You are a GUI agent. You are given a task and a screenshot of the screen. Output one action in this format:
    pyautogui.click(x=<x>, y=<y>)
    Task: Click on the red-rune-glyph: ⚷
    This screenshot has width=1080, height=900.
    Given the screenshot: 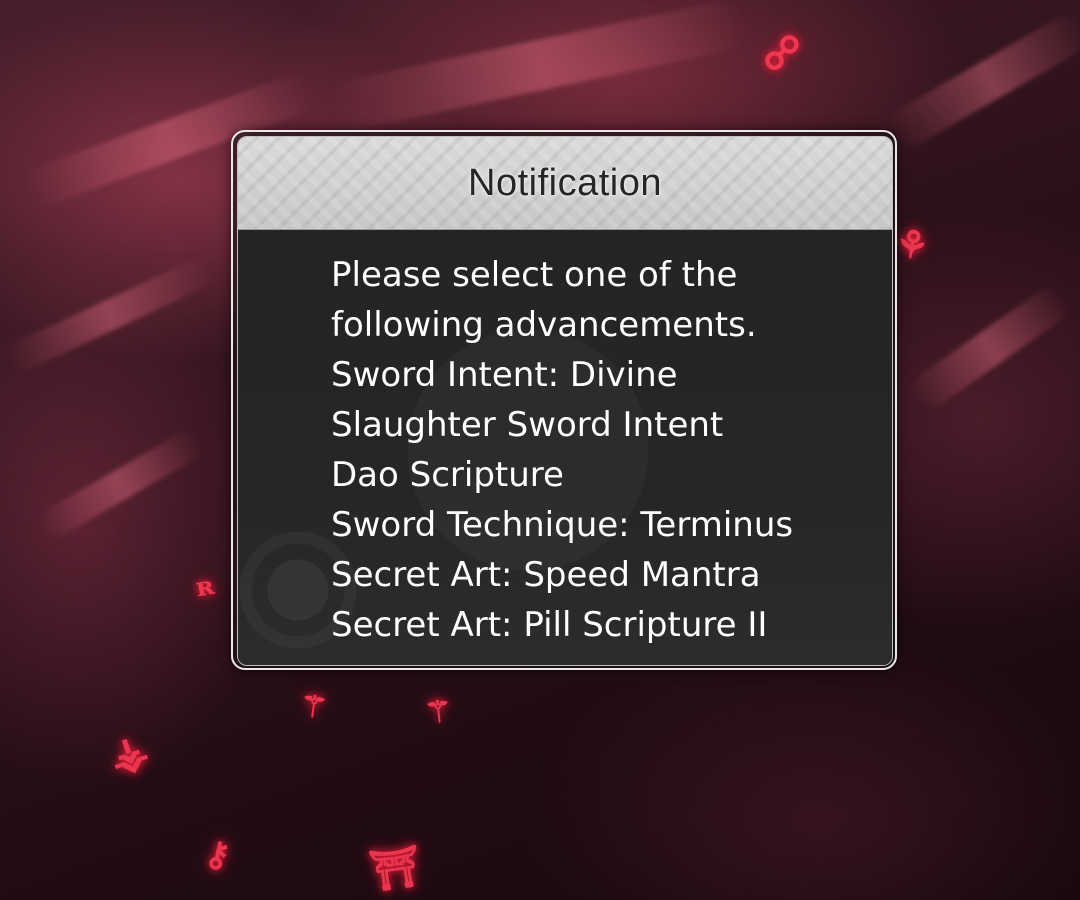 What is the action you would take?
    pyautogui.click(x=217, y=855)
    